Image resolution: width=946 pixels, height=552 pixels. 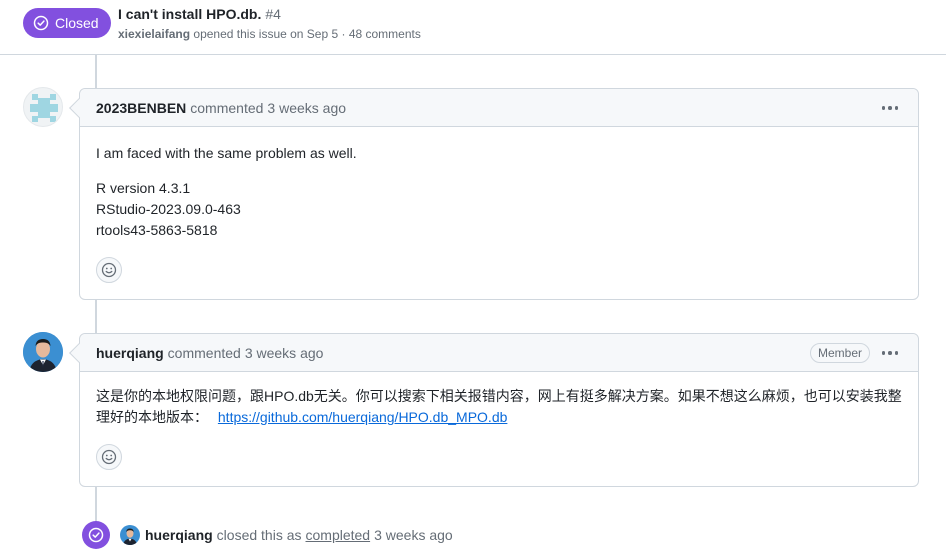 I want to click on comment-header: huerqiang commented 3 weeks ago Member, so click(x=499, y=353).